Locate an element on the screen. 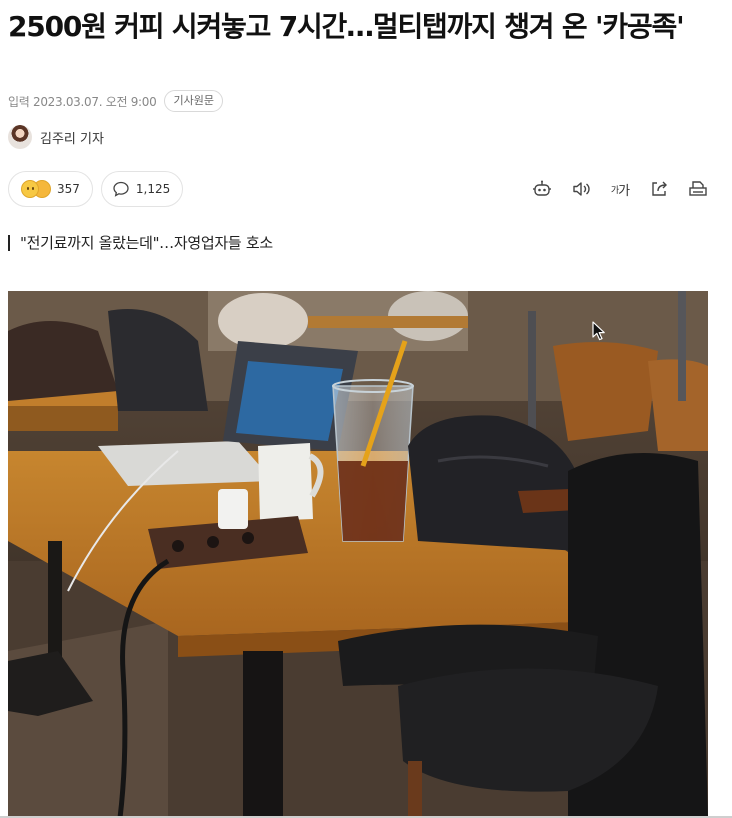 The width and height of the screenshot is (732, 818). reporter-info: 김주리 기자 is located at coordinates (56, 137).